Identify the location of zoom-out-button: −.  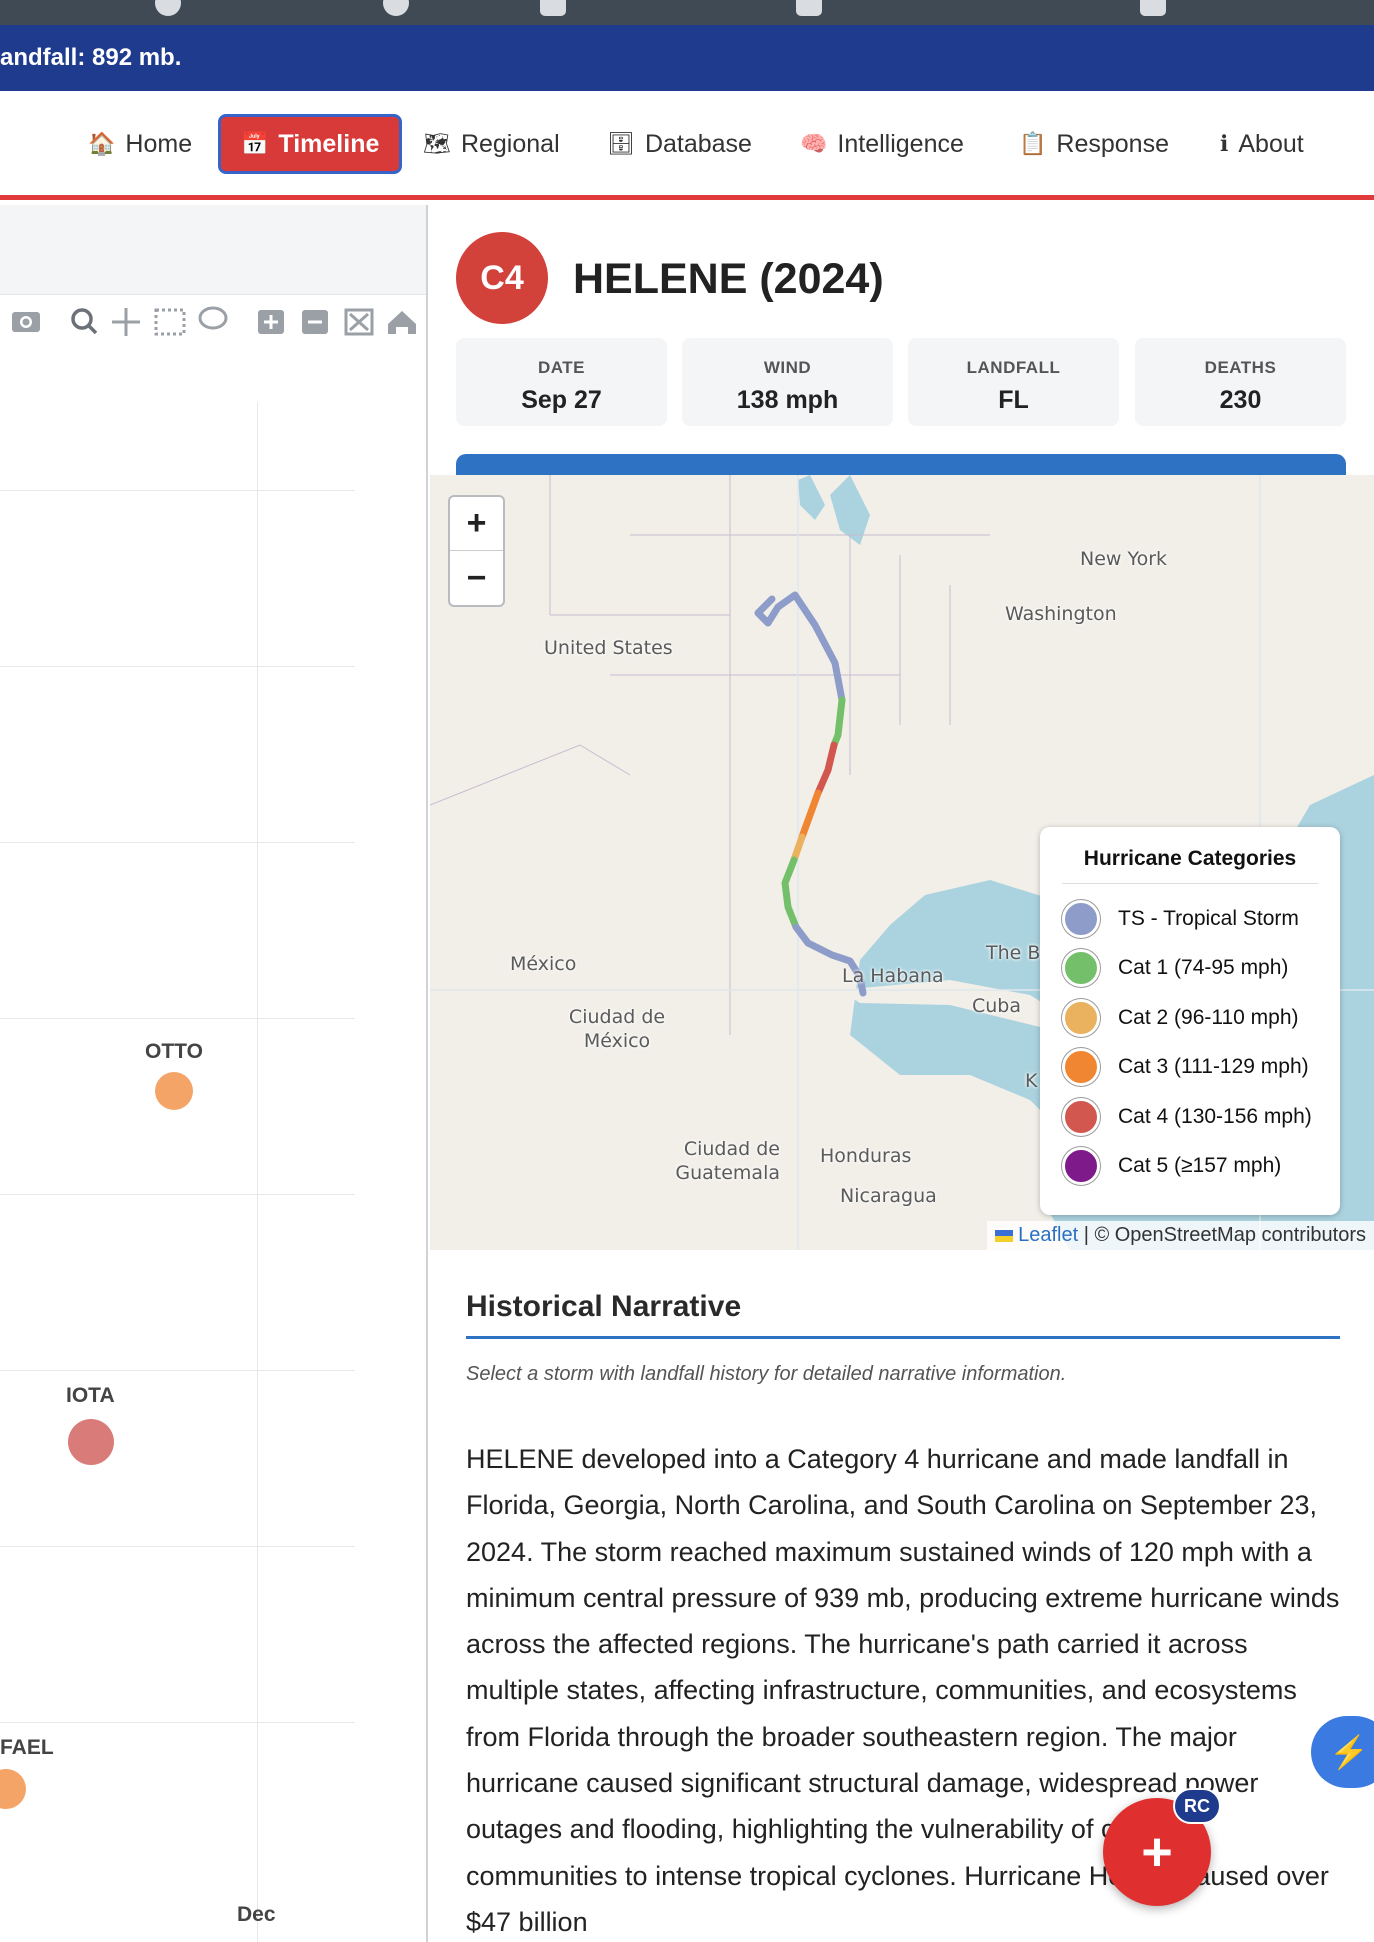
(476, 578).